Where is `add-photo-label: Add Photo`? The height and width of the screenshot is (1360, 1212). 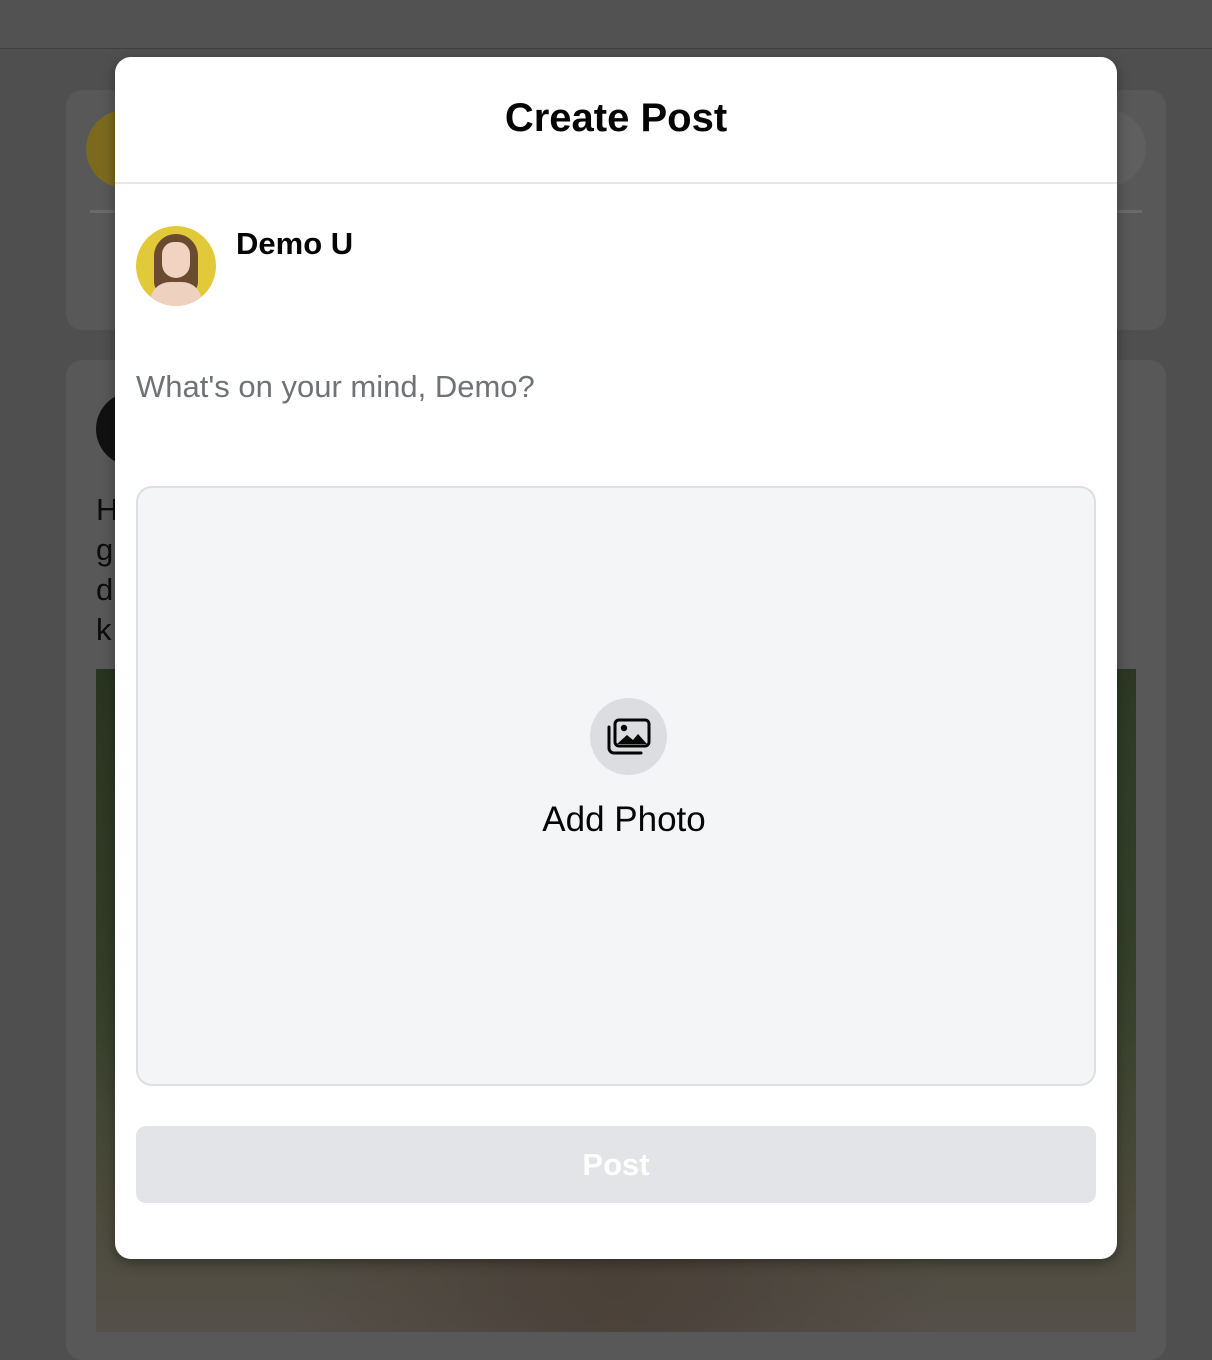 add-photo-label: Add Photo is located at coordinates (624, 819).